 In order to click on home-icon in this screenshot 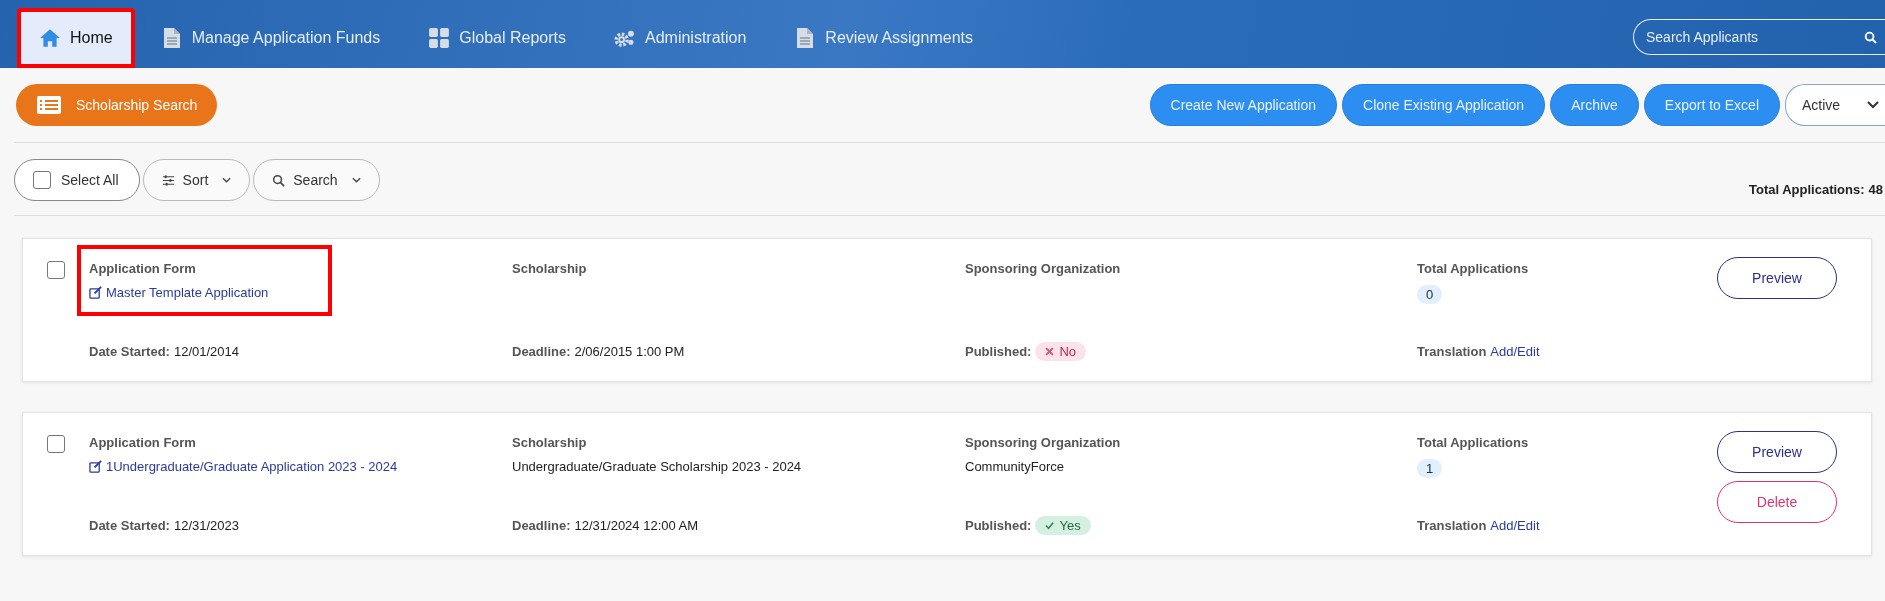, I will do `click(50, 38)`.